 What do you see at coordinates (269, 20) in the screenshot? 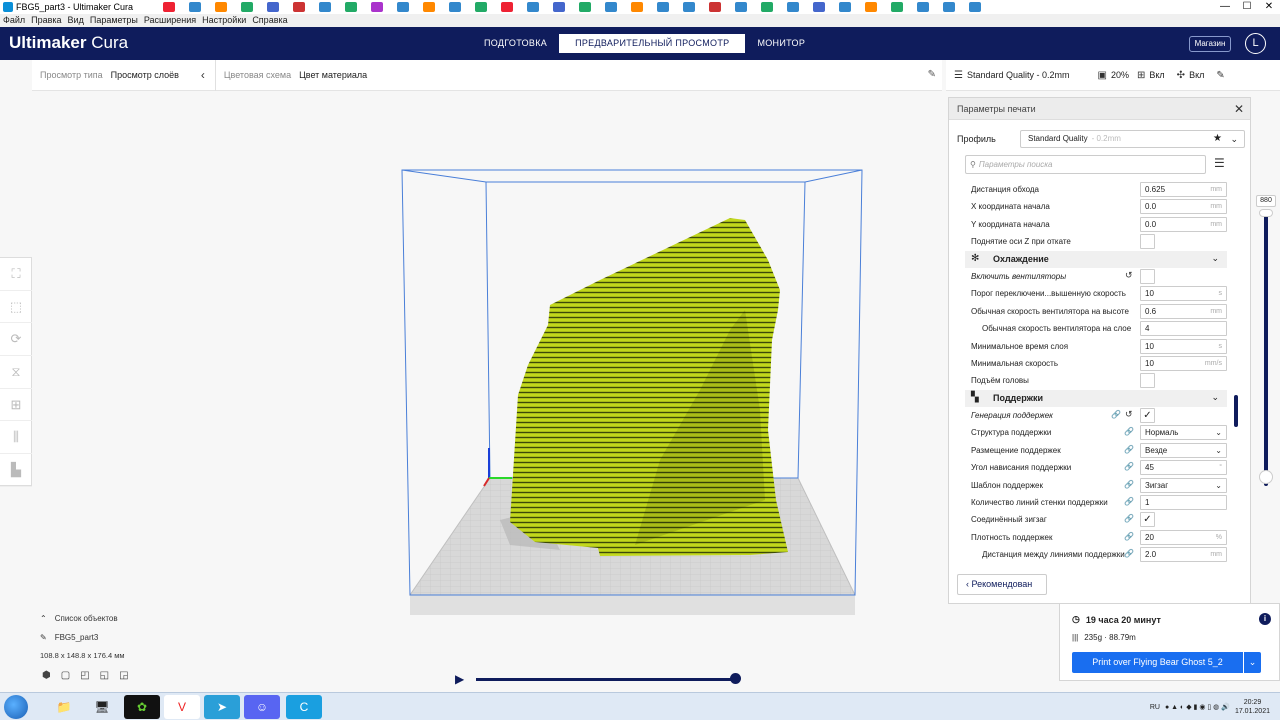
I see `menu-help: Справка` at bounding box center [269, 20].